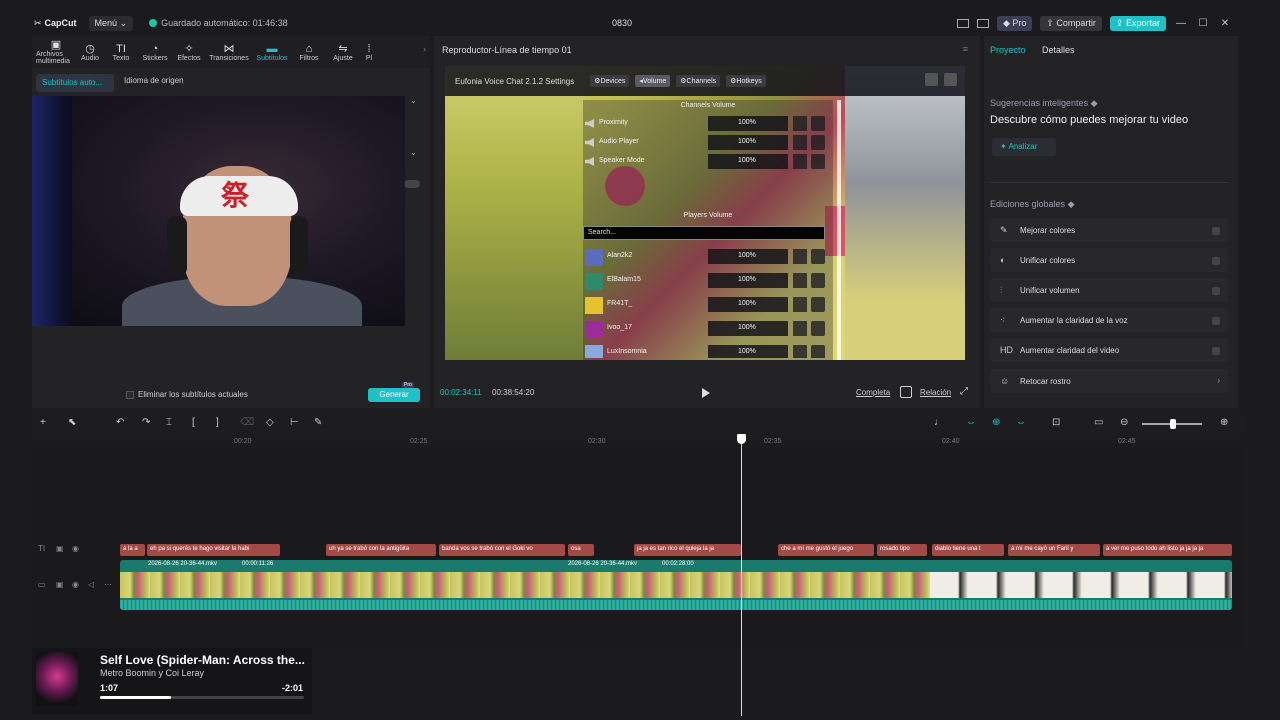  What do you see at coordinates (72, 422) in the screenshot?
I see `select-icon: ⬉` at bounding box center [72, 422].